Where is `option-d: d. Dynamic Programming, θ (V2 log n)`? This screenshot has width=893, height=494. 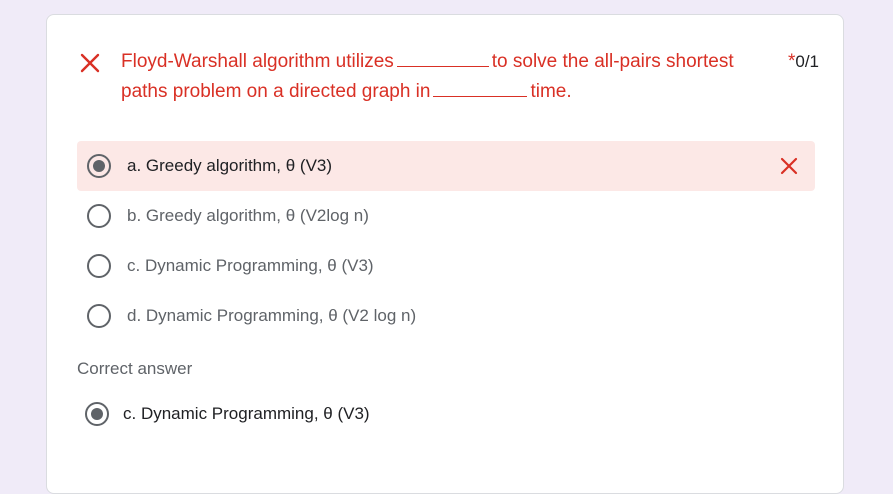
option-d: d. Dynamic Programming, θ (V2 log n) is located at coordinates (446, 316).